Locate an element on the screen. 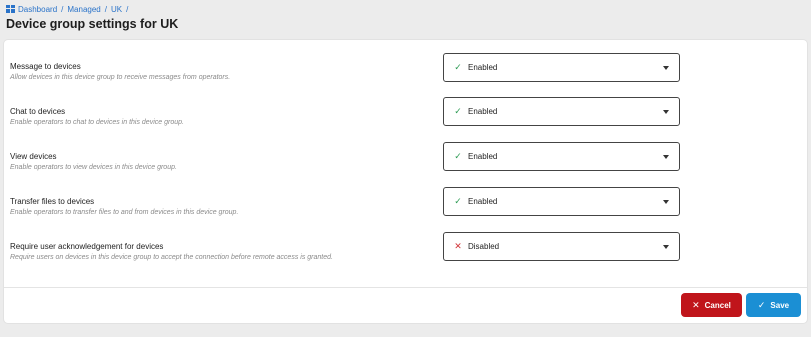 This screenshot has width=811, height=337. setting-title: Message to devices is located at coordinates (45, 66).